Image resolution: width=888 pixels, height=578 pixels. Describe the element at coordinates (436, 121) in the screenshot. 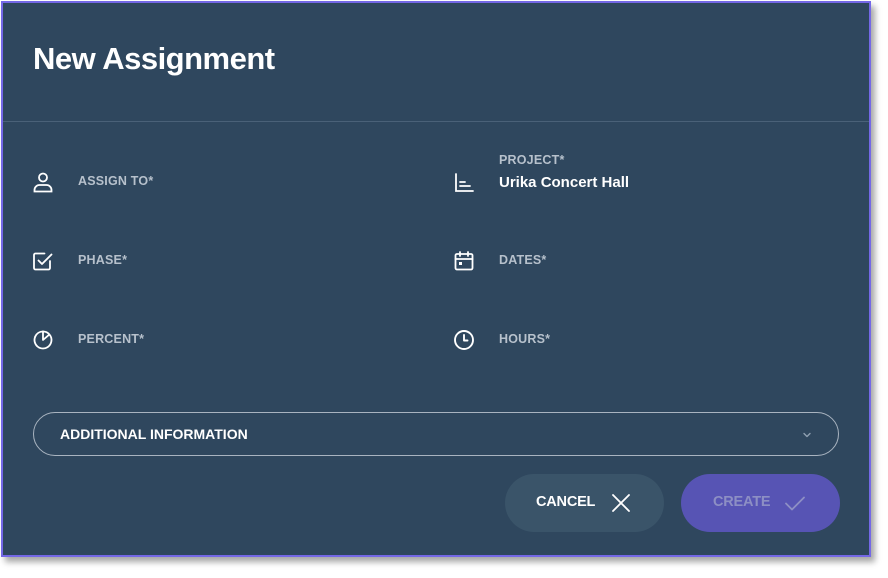

I see `header-divider` at that location.